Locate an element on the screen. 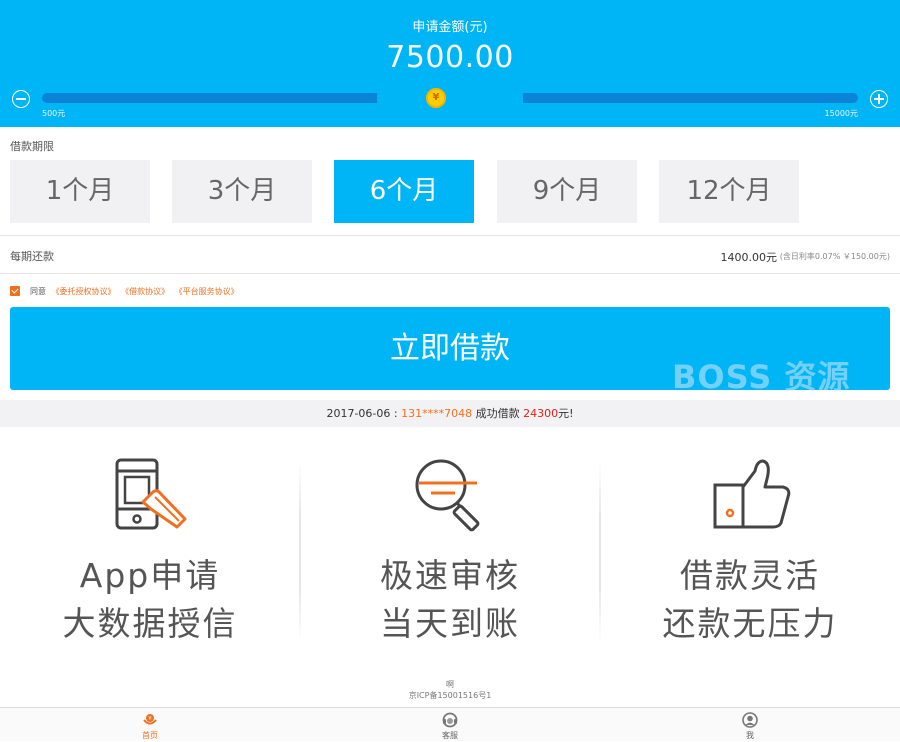 The width and height of the screenshot is (900, 742). tab-label: 客服 is located at coordinates (450, 735).